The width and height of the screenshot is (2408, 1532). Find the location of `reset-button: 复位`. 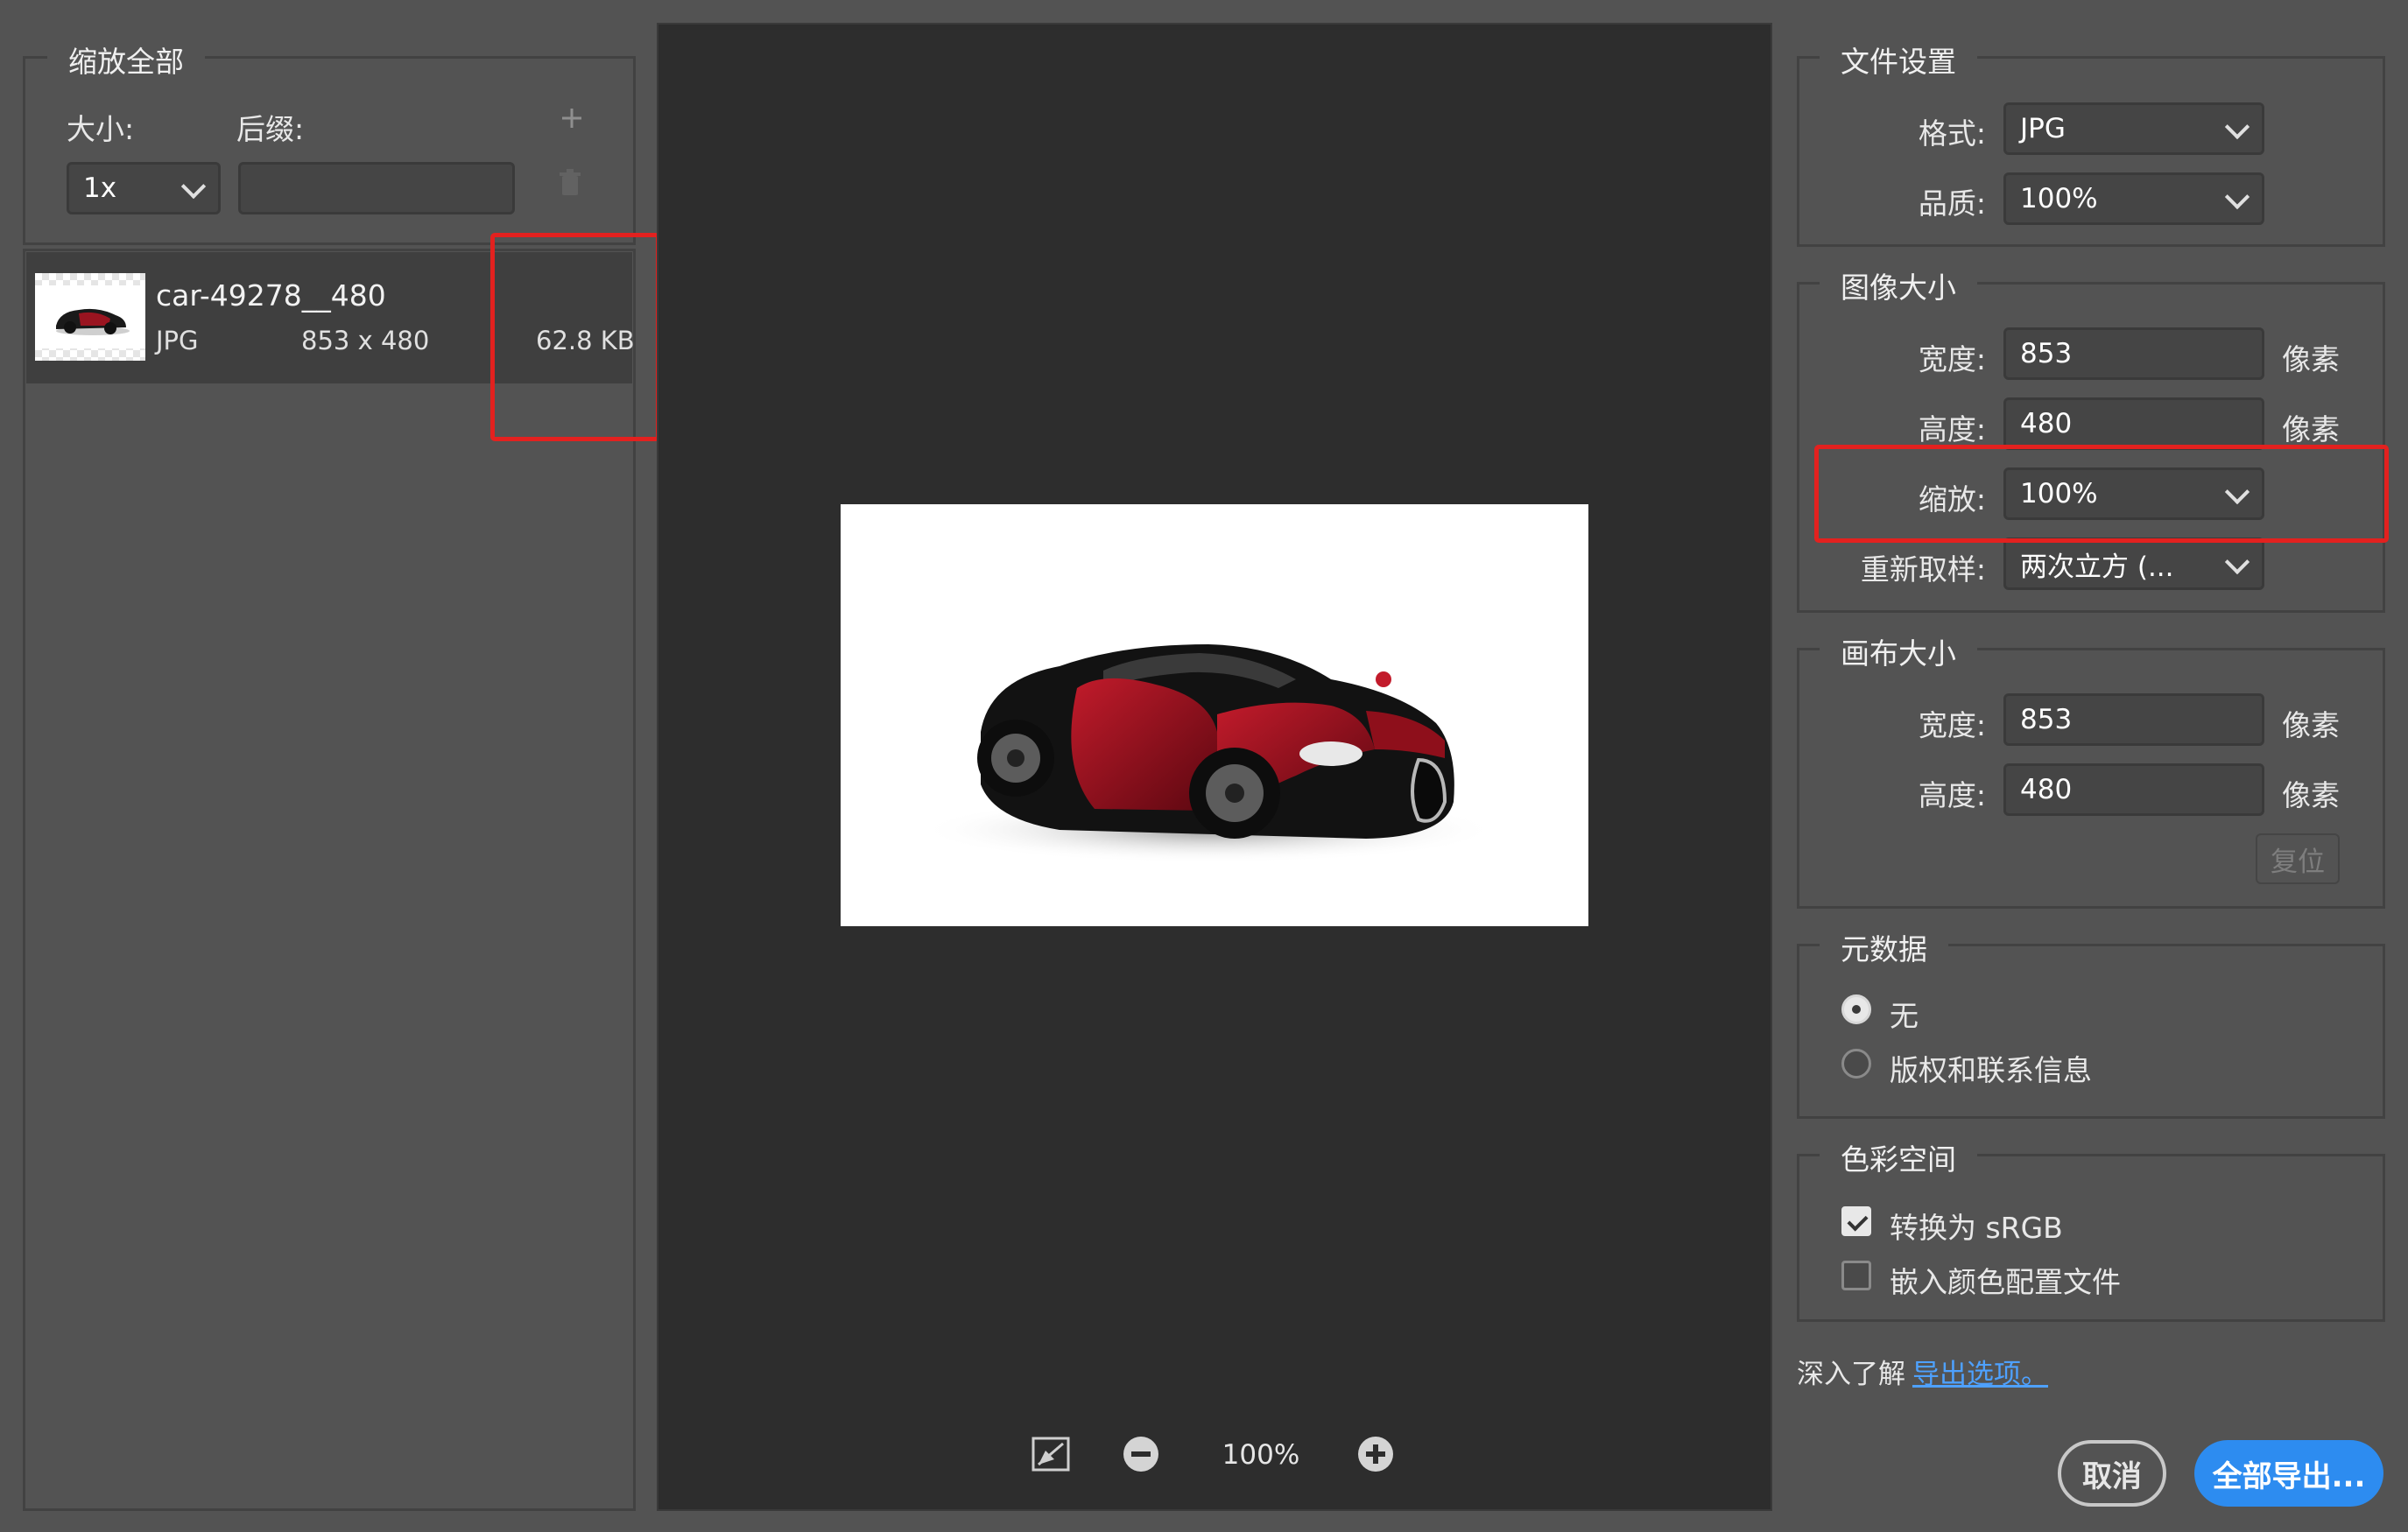

reset-button: 复位 is located at coordinates (2298, 859).